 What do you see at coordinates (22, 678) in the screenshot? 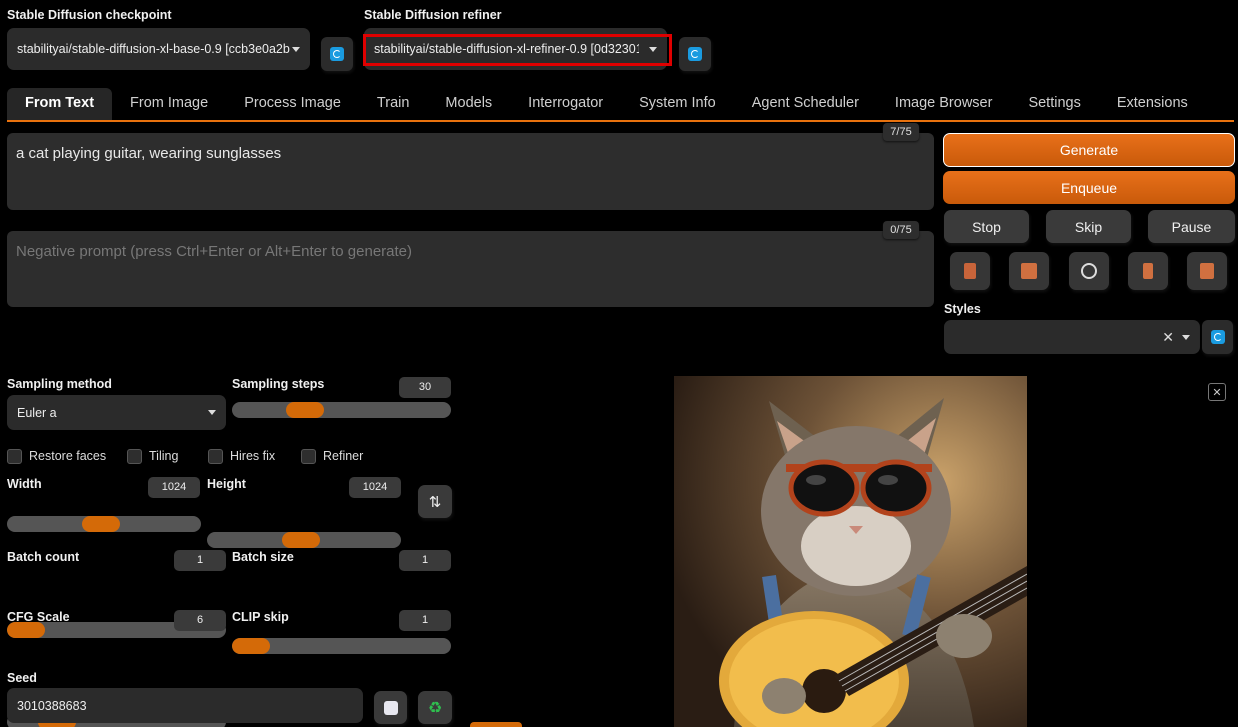
I see `seed-label: Seed` at bounding box center [22, 678].